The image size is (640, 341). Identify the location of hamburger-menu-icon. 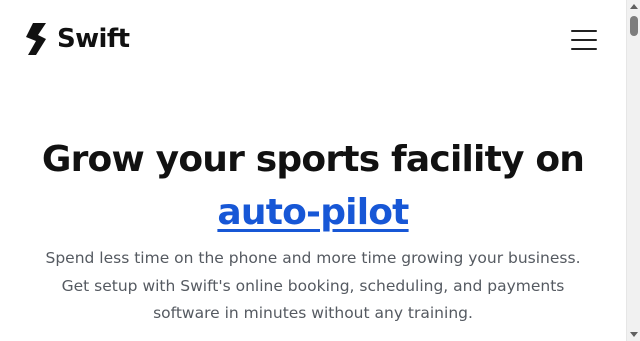
(584, 40).